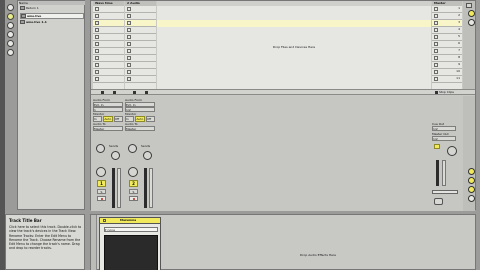 Image resolution: width=480 pixels, height=270 pixels. What do you see at coordinates (447, 16) in the screenshot?
I see `scene-launch: 2` at bounding box center [447, 16].